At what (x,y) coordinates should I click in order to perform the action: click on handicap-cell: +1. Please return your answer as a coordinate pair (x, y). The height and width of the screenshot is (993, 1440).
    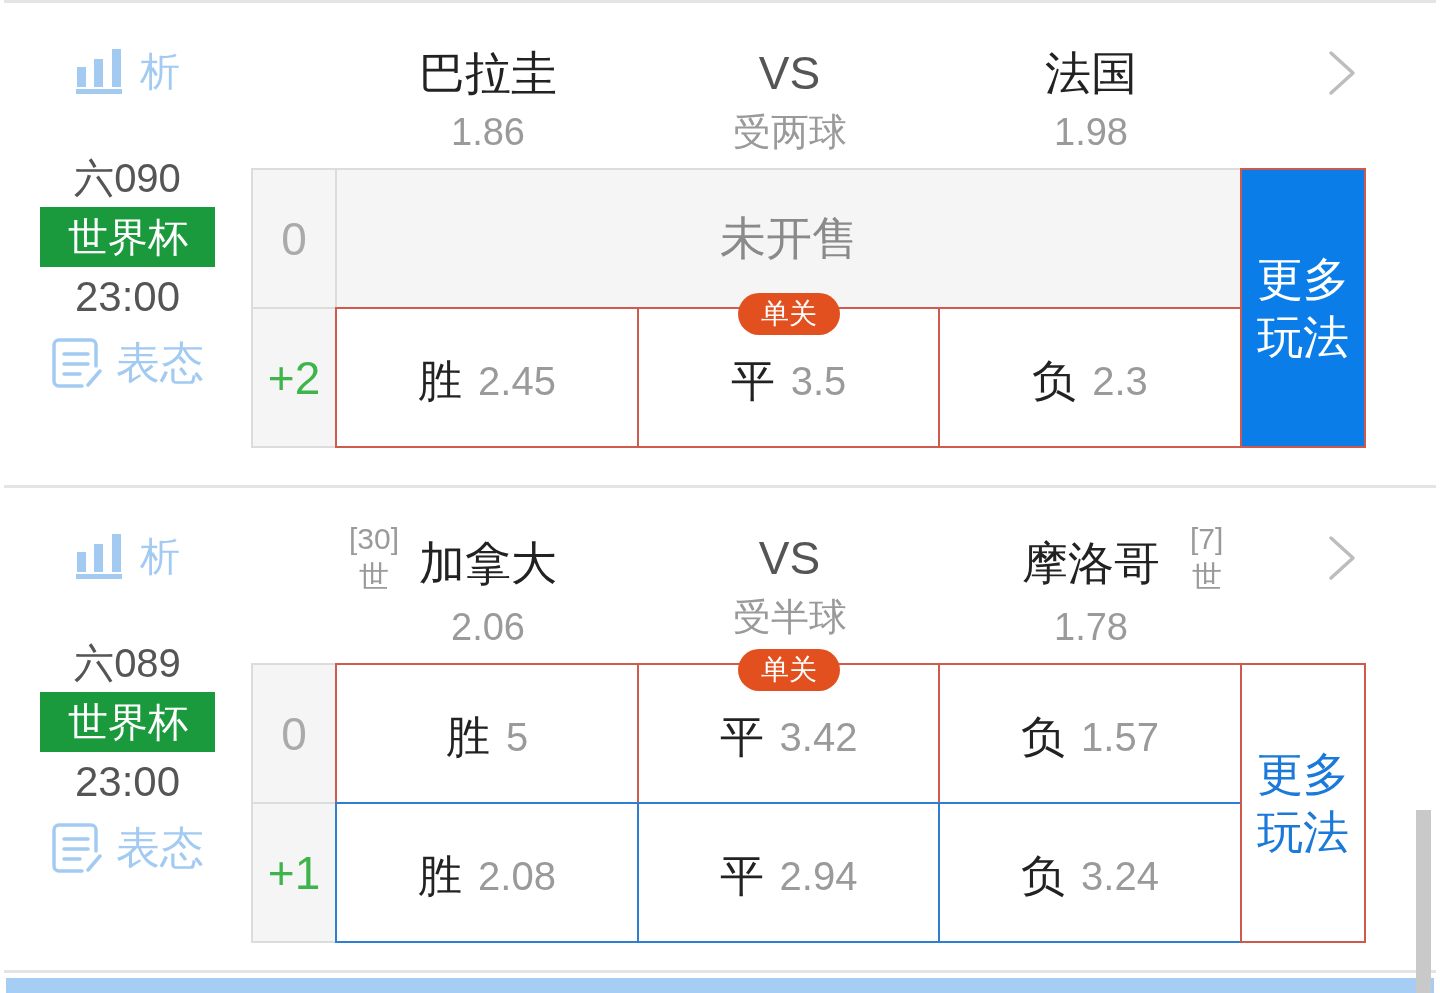
    Looking at the image, I should click on (294, 872).